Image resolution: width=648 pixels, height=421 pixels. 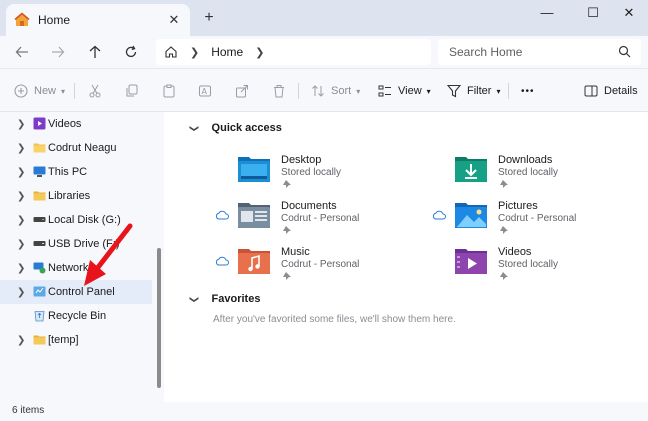 I want to click on quick-access-header: ❯ Quick access, so click(x=235, y=128).